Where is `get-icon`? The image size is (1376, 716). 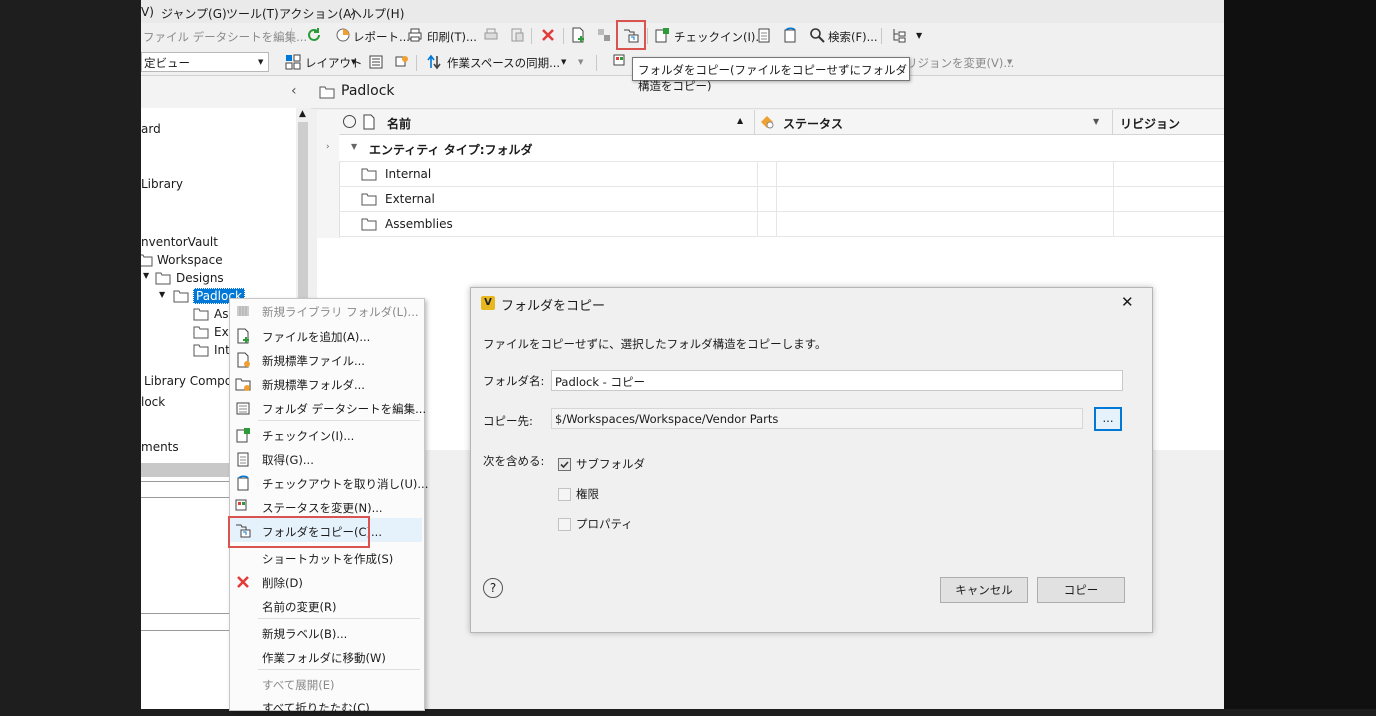
get-icon is located at coordinates (764, 35).